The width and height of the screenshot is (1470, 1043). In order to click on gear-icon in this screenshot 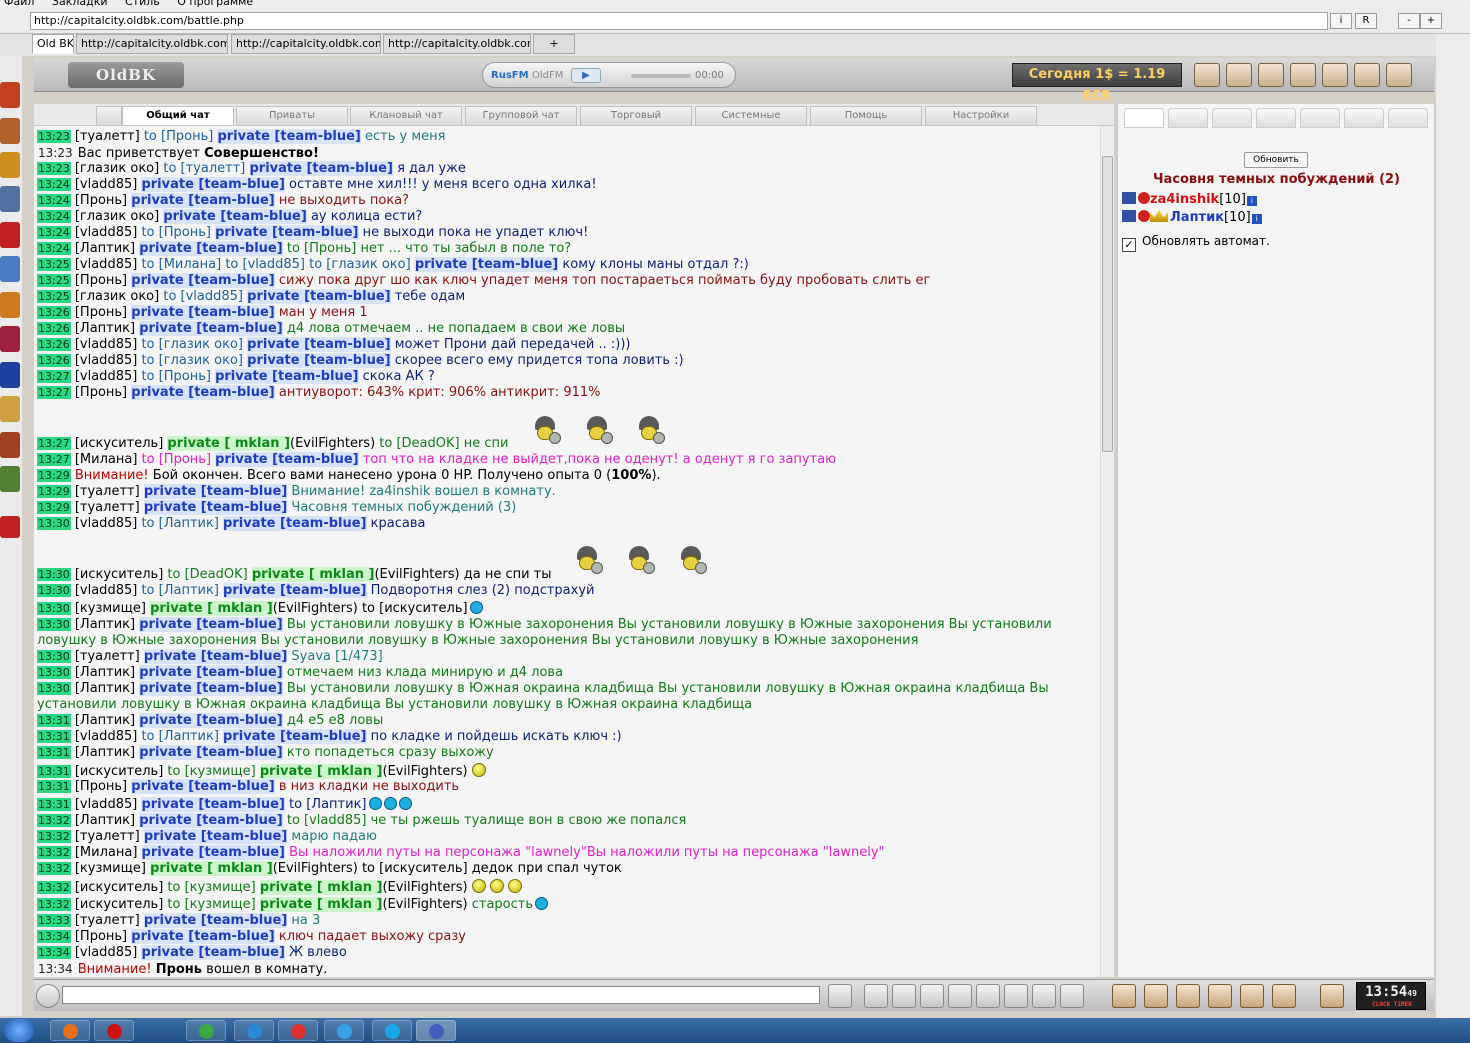, I will do `click(1156, 996)`.